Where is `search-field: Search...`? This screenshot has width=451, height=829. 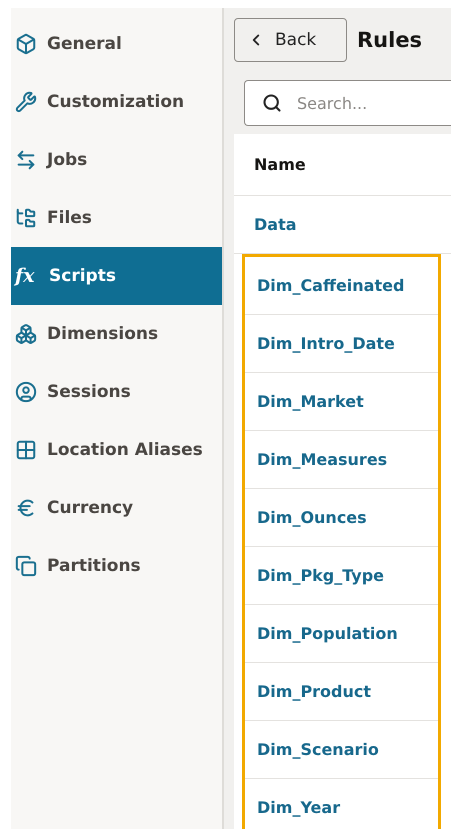 search-field: Search... is located at coordinates (347, 103).